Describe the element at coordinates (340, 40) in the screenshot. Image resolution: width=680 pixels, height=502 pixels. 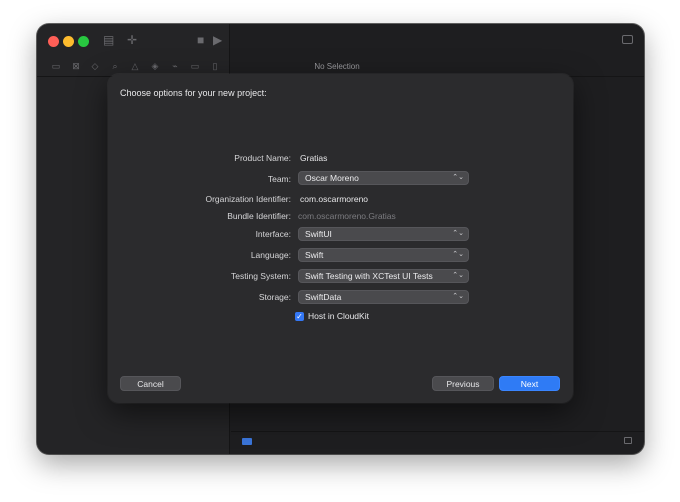
I see `window-toolbar: ▤ ✛ ■ ▶` at that location.